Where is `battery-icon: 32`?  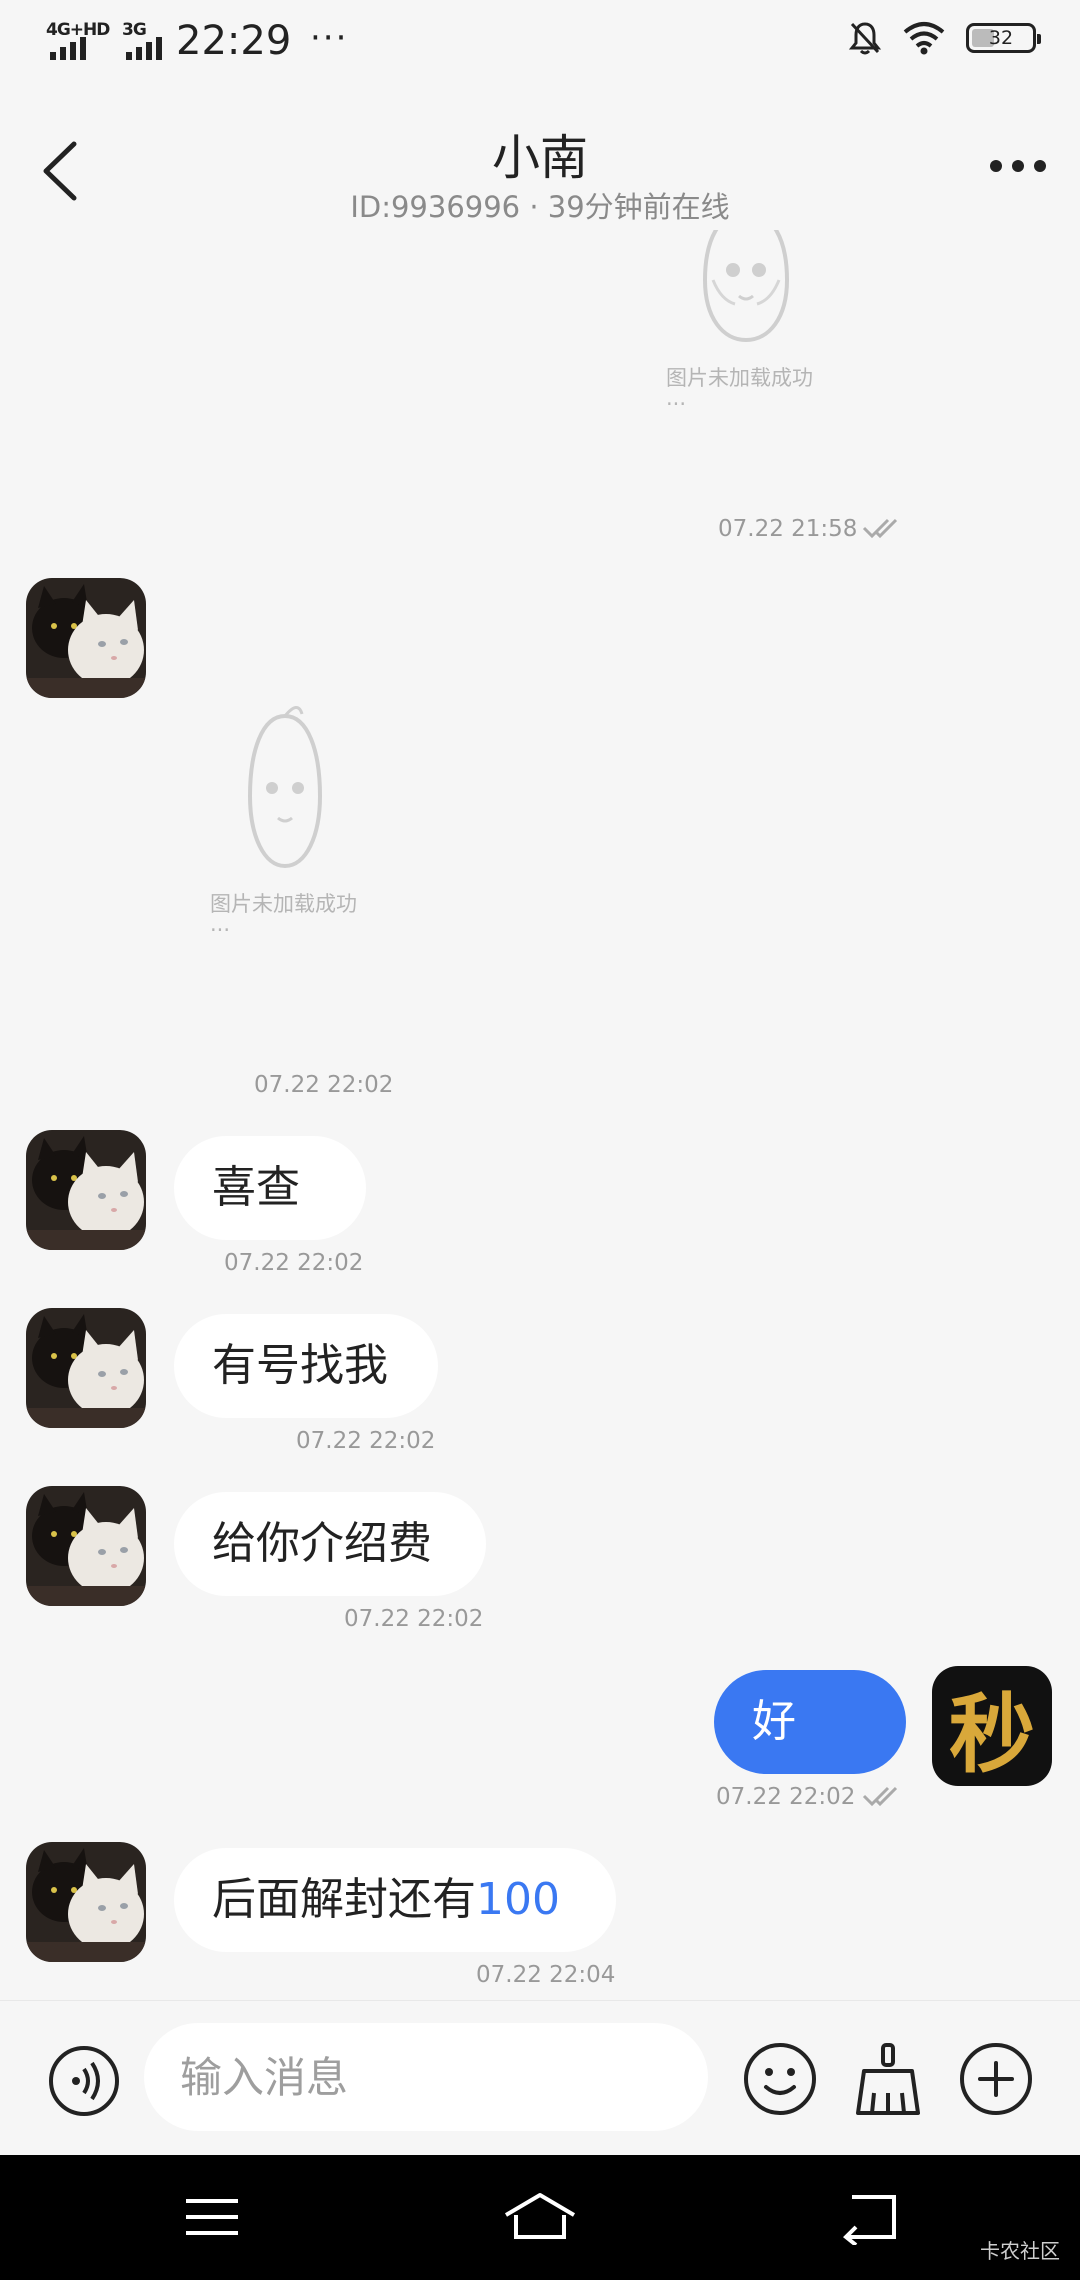
battery-icon: 32 is located at coordinates (1003, 38).